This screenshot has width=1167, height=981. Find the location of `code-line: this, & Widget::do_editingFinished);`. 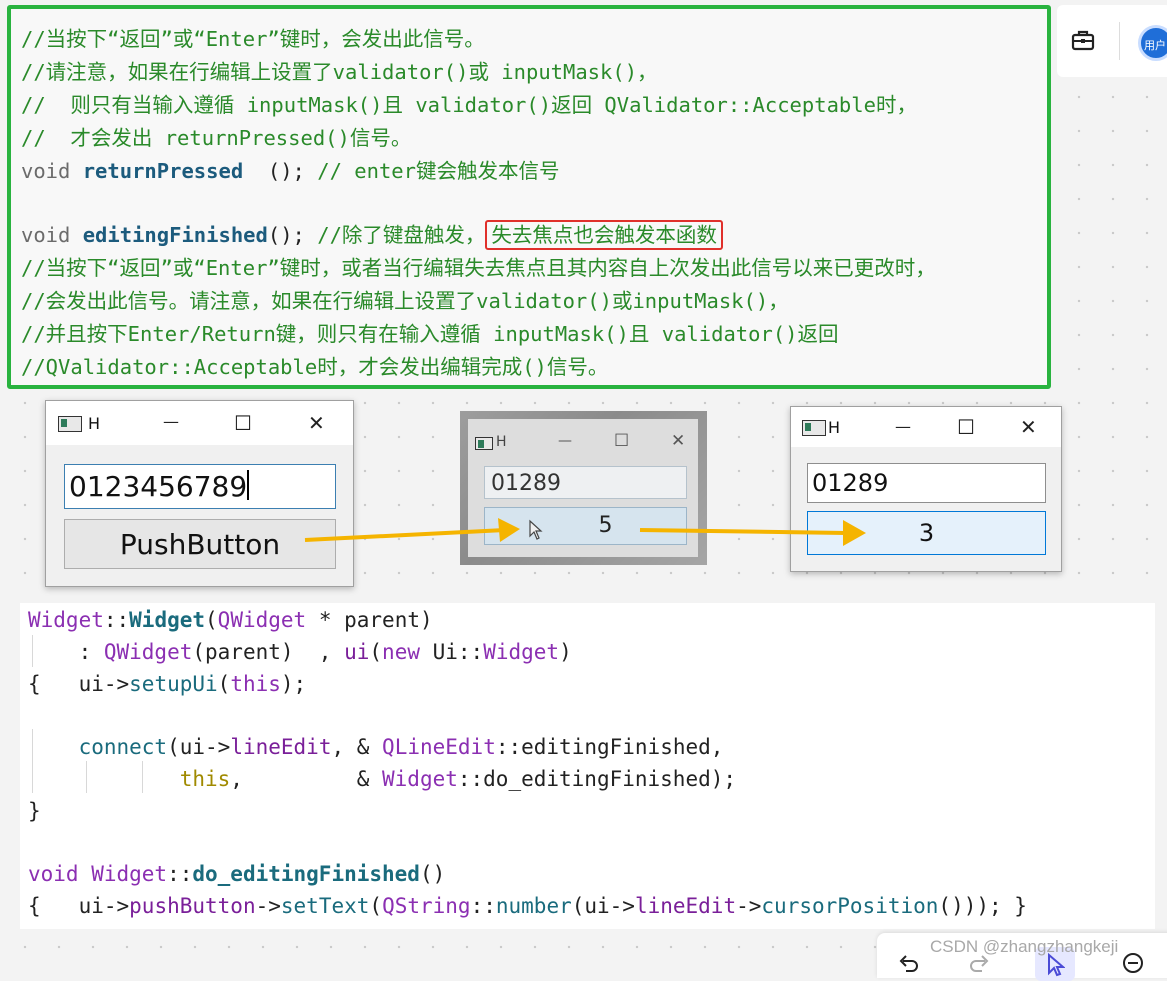

code-line: this, & Widget::do_editingFinished); is located at coordinates (382, 779).